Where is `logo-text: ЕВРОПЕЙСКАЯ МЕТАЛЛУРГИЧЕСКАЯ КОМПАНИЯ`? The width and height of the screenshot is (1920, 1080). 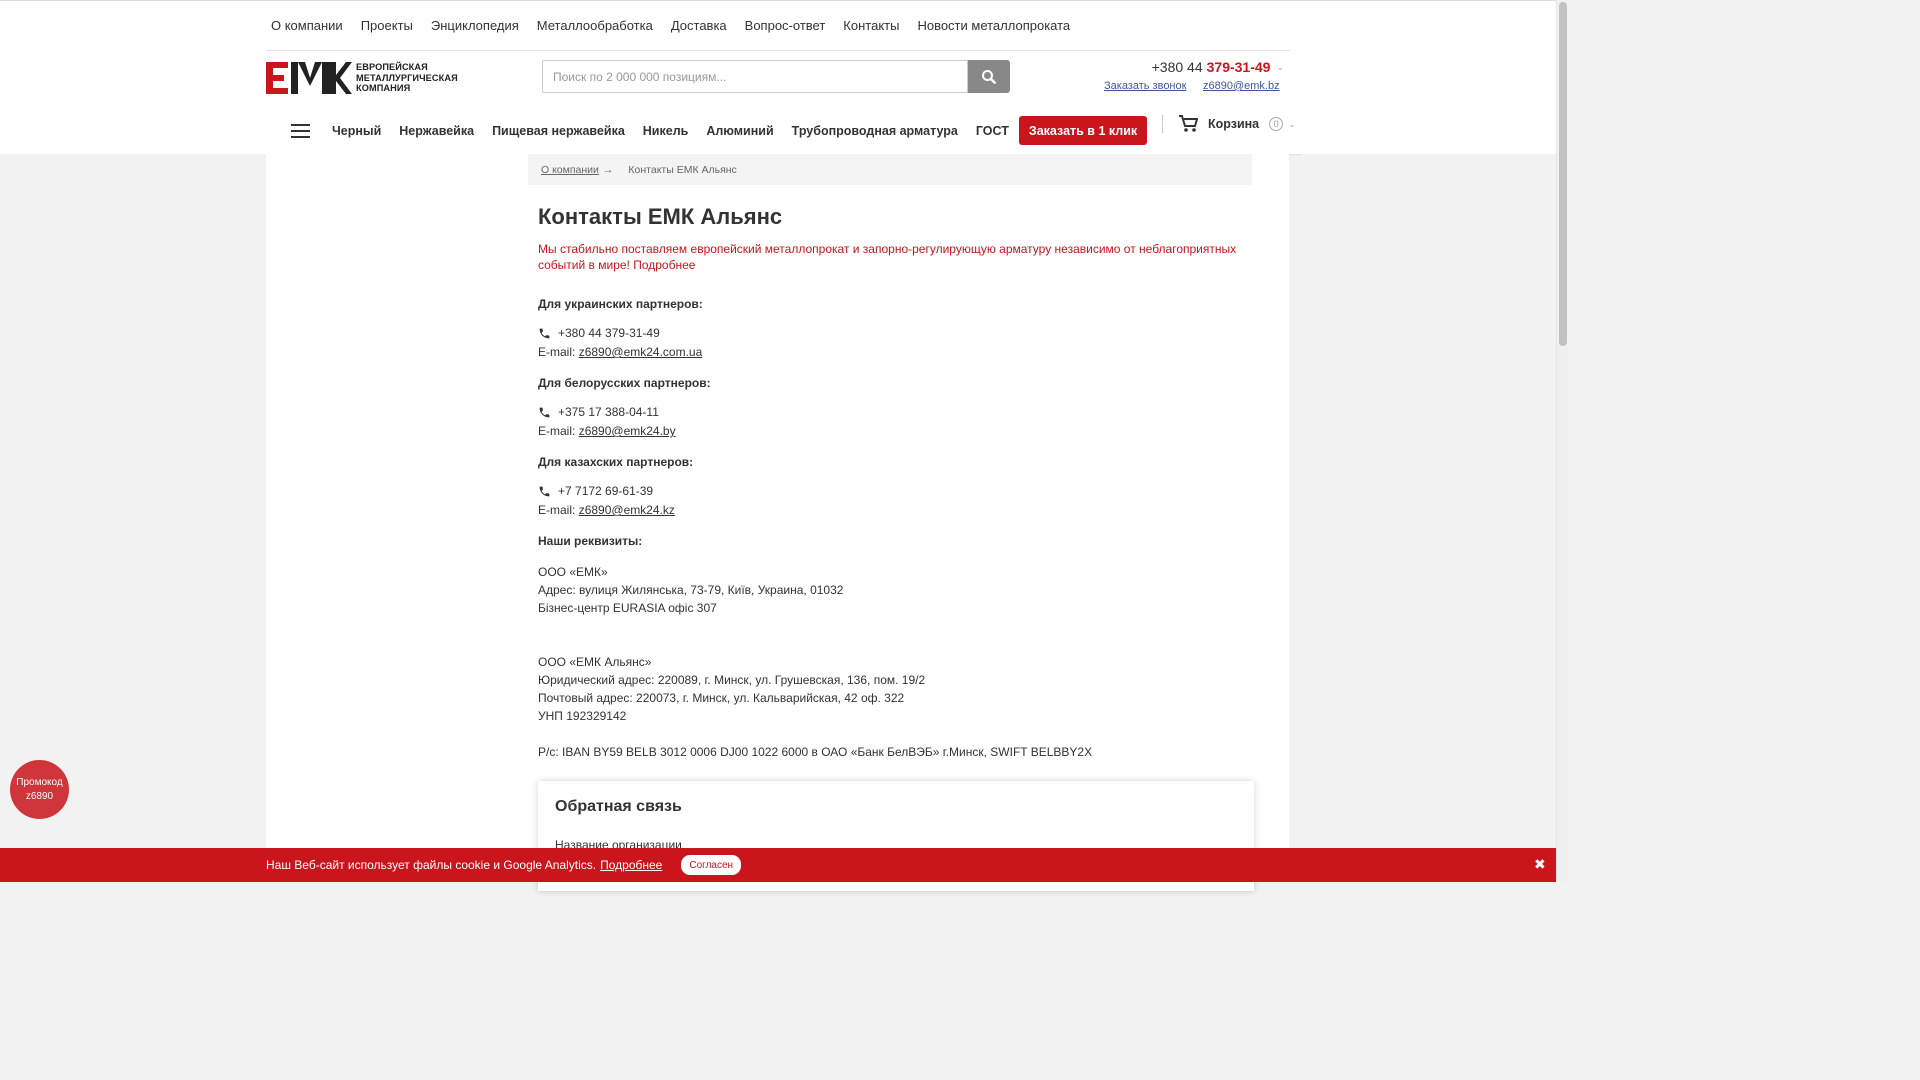 logo-text: ЕВРОПЕЙСКАЯ МЕТАЛЛУРГИЧЕСКАЯ КОМПАНИЯ is located at coordinates (407, 78).